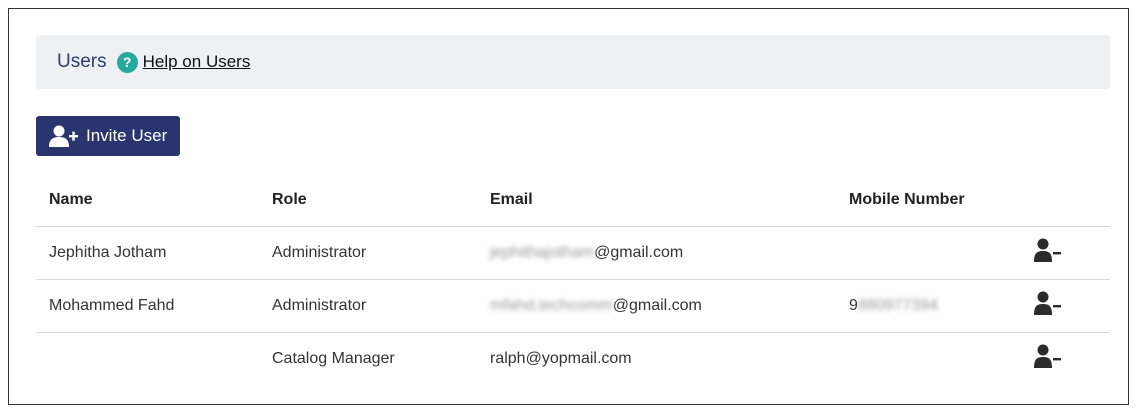 The height and width of the screenshot is (411, 1138). I want to click on cell-mobile: 9880977394, so click(928, 306).